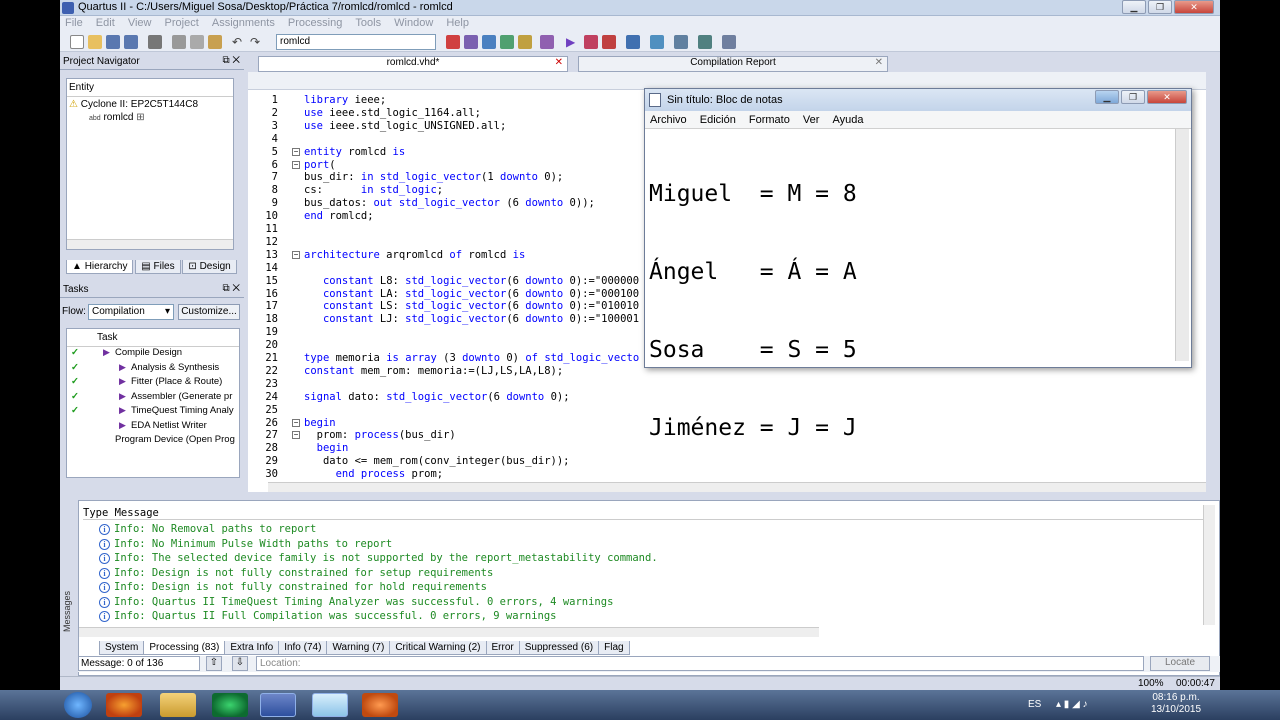  Describe the element at coordinates (1107, 97) in the screenshot. I see `notepad-minimize-button: ▁` at that location.